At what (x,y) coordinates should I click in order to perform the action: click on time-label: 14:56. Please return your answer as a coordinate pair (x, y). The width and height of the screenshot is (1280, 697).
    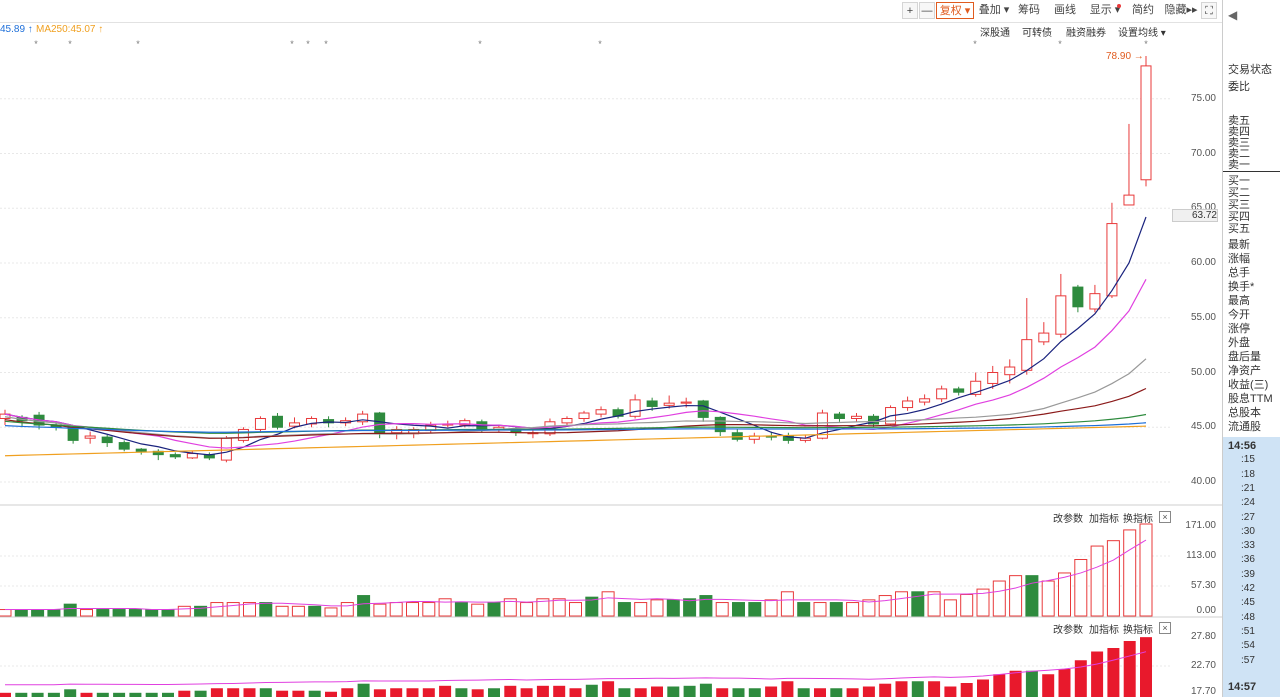
    Looking at the image, I should click on (1242, 446).